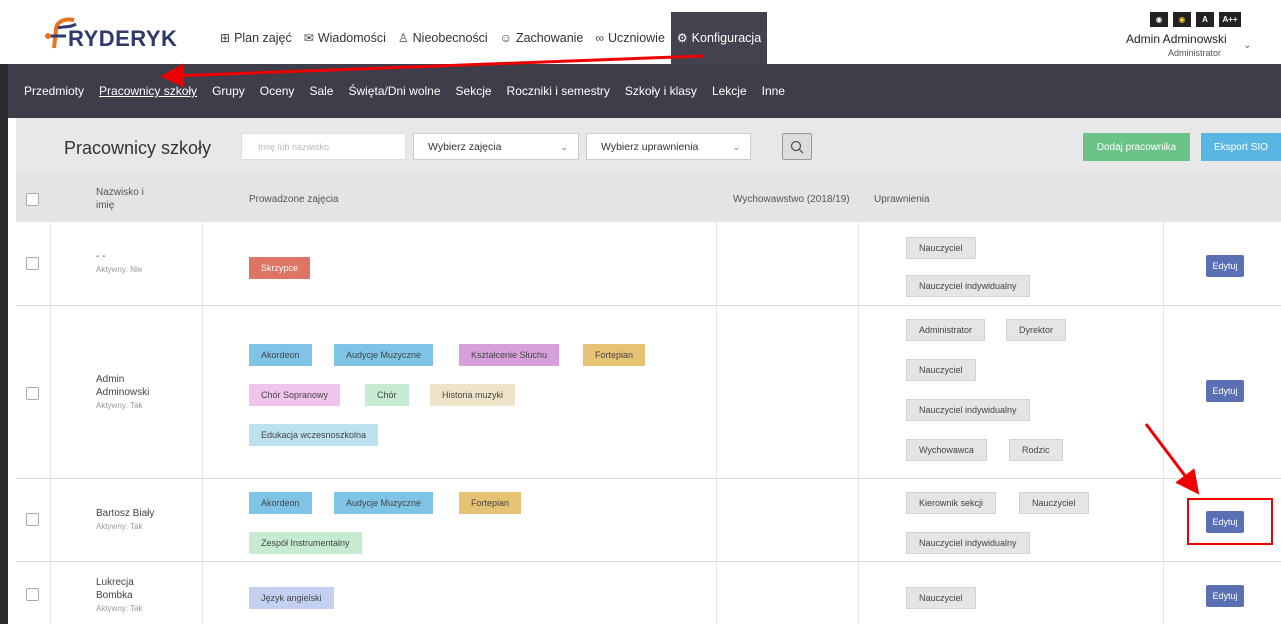 This screenshot has width=1281, height=624. I want to click on arrow-to-staff-tab, so click(432, 71).